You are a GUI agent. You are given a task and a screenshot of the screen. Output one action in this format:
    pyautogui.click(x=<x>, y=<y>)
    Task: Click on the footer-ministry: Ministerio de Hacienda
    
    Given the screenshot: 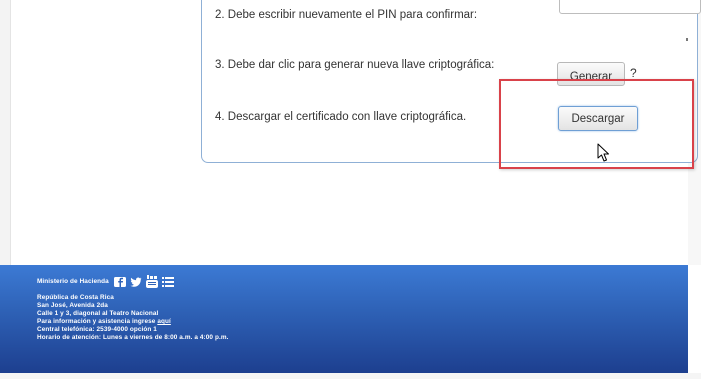 What is the action you would take?
    pyautogui.click(x=73, y=281)
    